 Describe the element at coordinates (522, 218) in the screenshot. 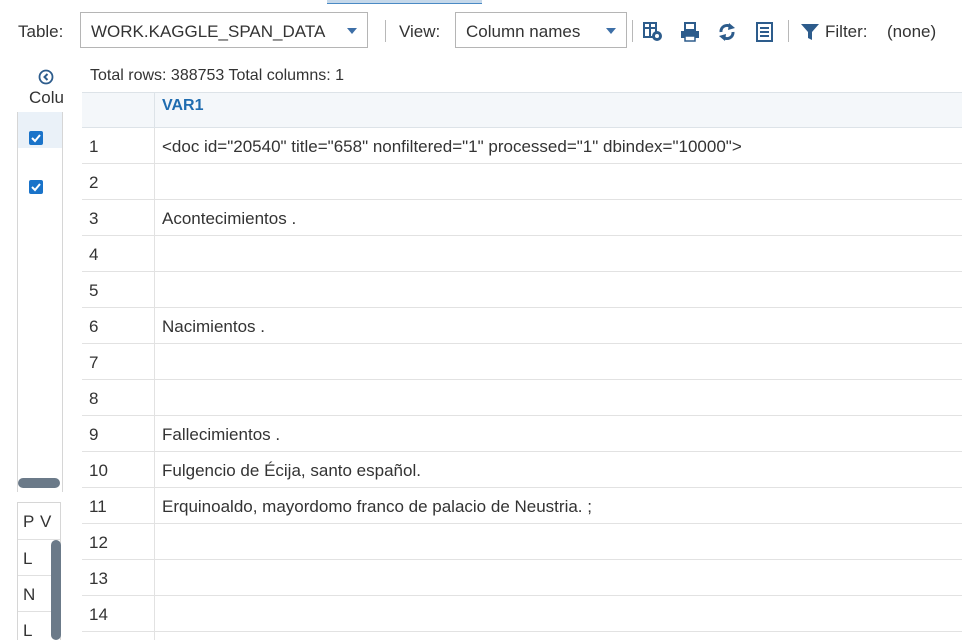

I see `table-row: 3 Acontecimientos .` at that location.